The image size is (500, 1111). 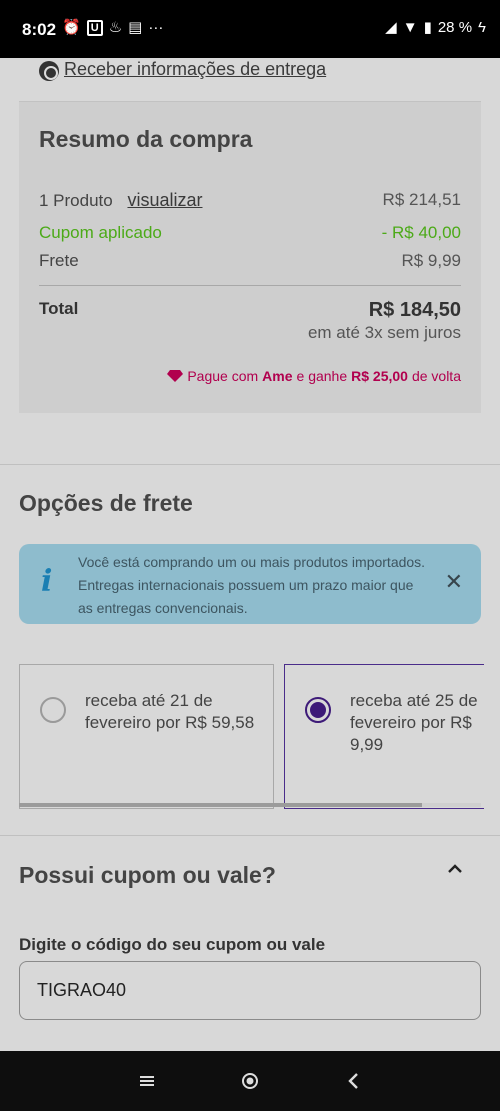 What do you see at coordinates (455, 869) in the screenshot?
I see `chevron-up-icon` at bounding box center [455, 869].